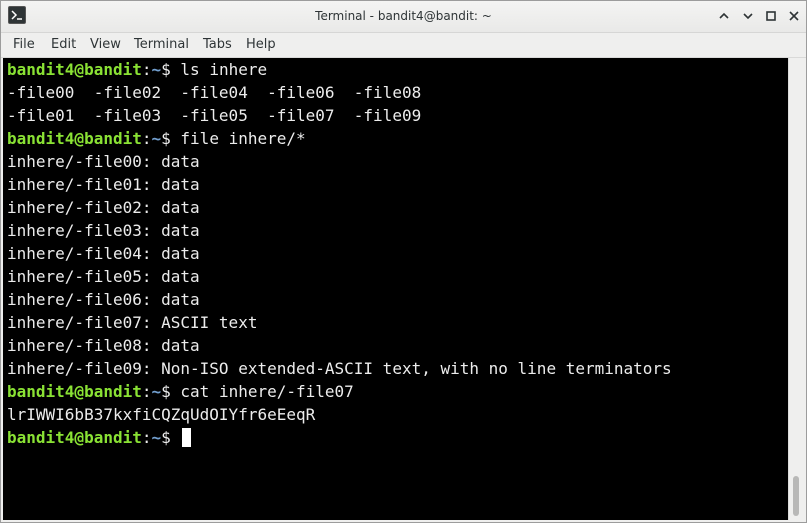 The height and width of the screenshot is (523, 807). Describe the element at coordinates (132, 322) in the screenshot. I see `output-line: inhere/-file07: ASCII text` at that location.